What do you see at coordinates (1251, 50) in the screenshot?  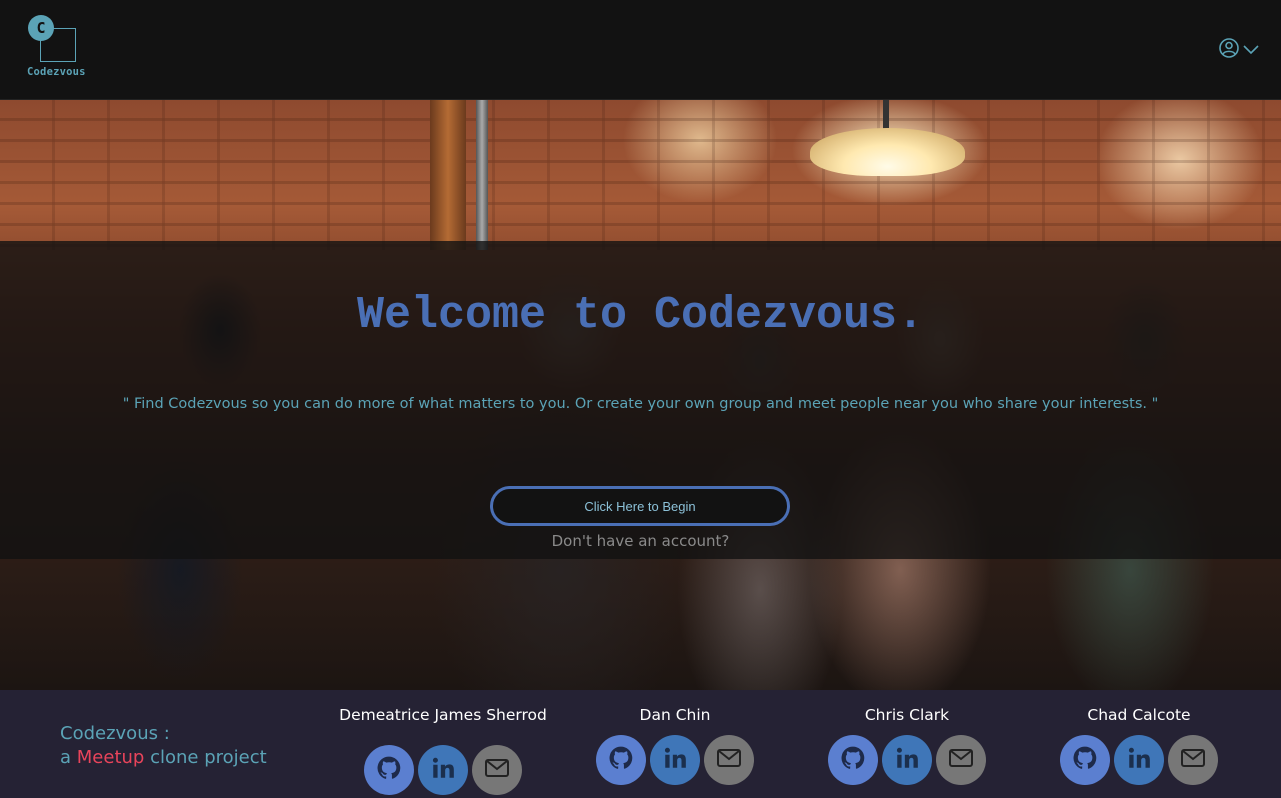 I see `chevron-down-icon` at bounding box center [1251, 50].